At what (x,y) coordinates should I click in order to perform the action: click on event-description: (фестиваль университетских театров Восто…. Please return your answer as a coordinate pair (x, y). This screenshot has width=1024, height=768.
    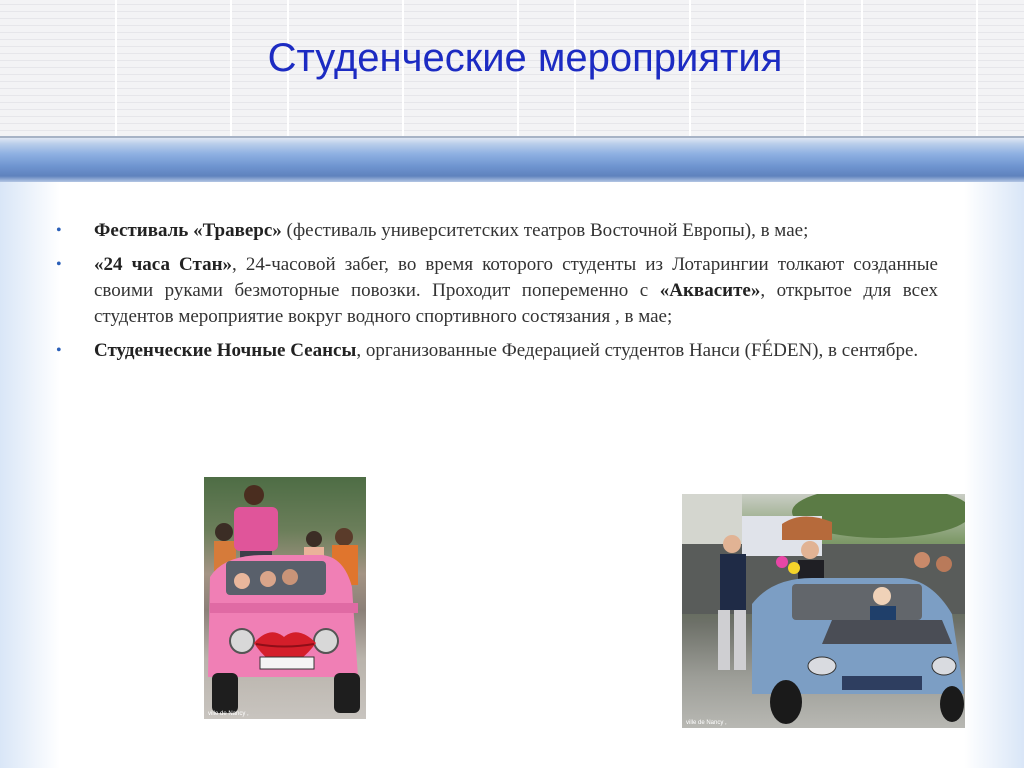
    Looking at the image, I should click on (545, 230).